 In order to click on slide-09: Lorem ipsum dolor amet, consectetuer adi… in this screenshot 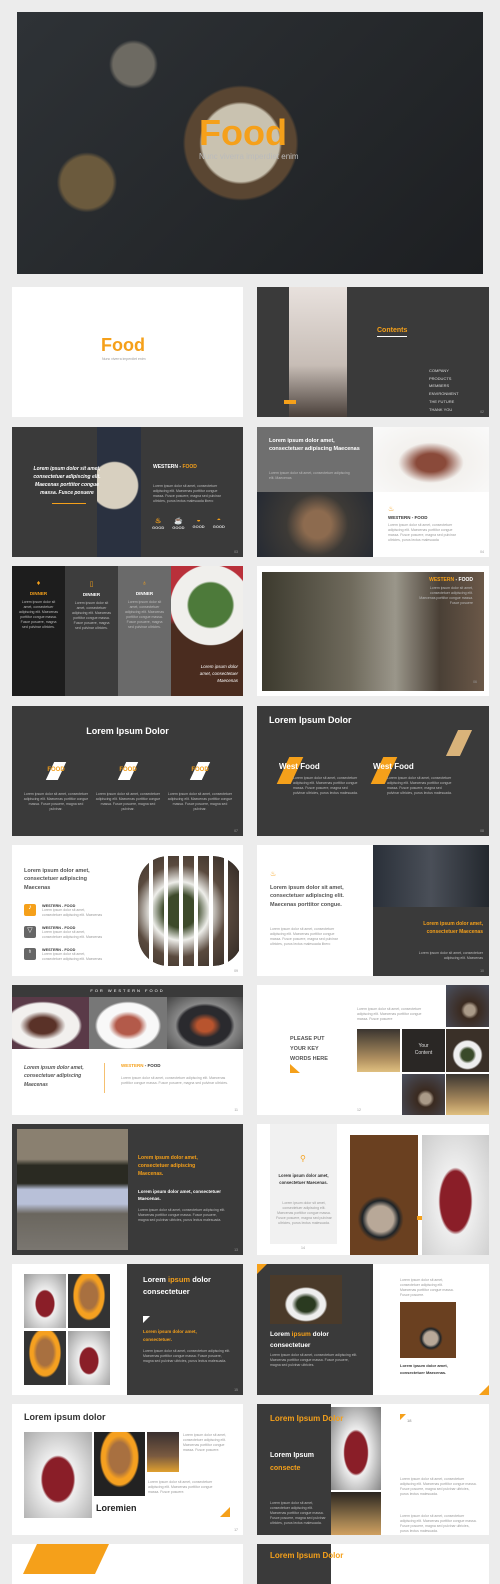, I will do `click(127, 910)`.